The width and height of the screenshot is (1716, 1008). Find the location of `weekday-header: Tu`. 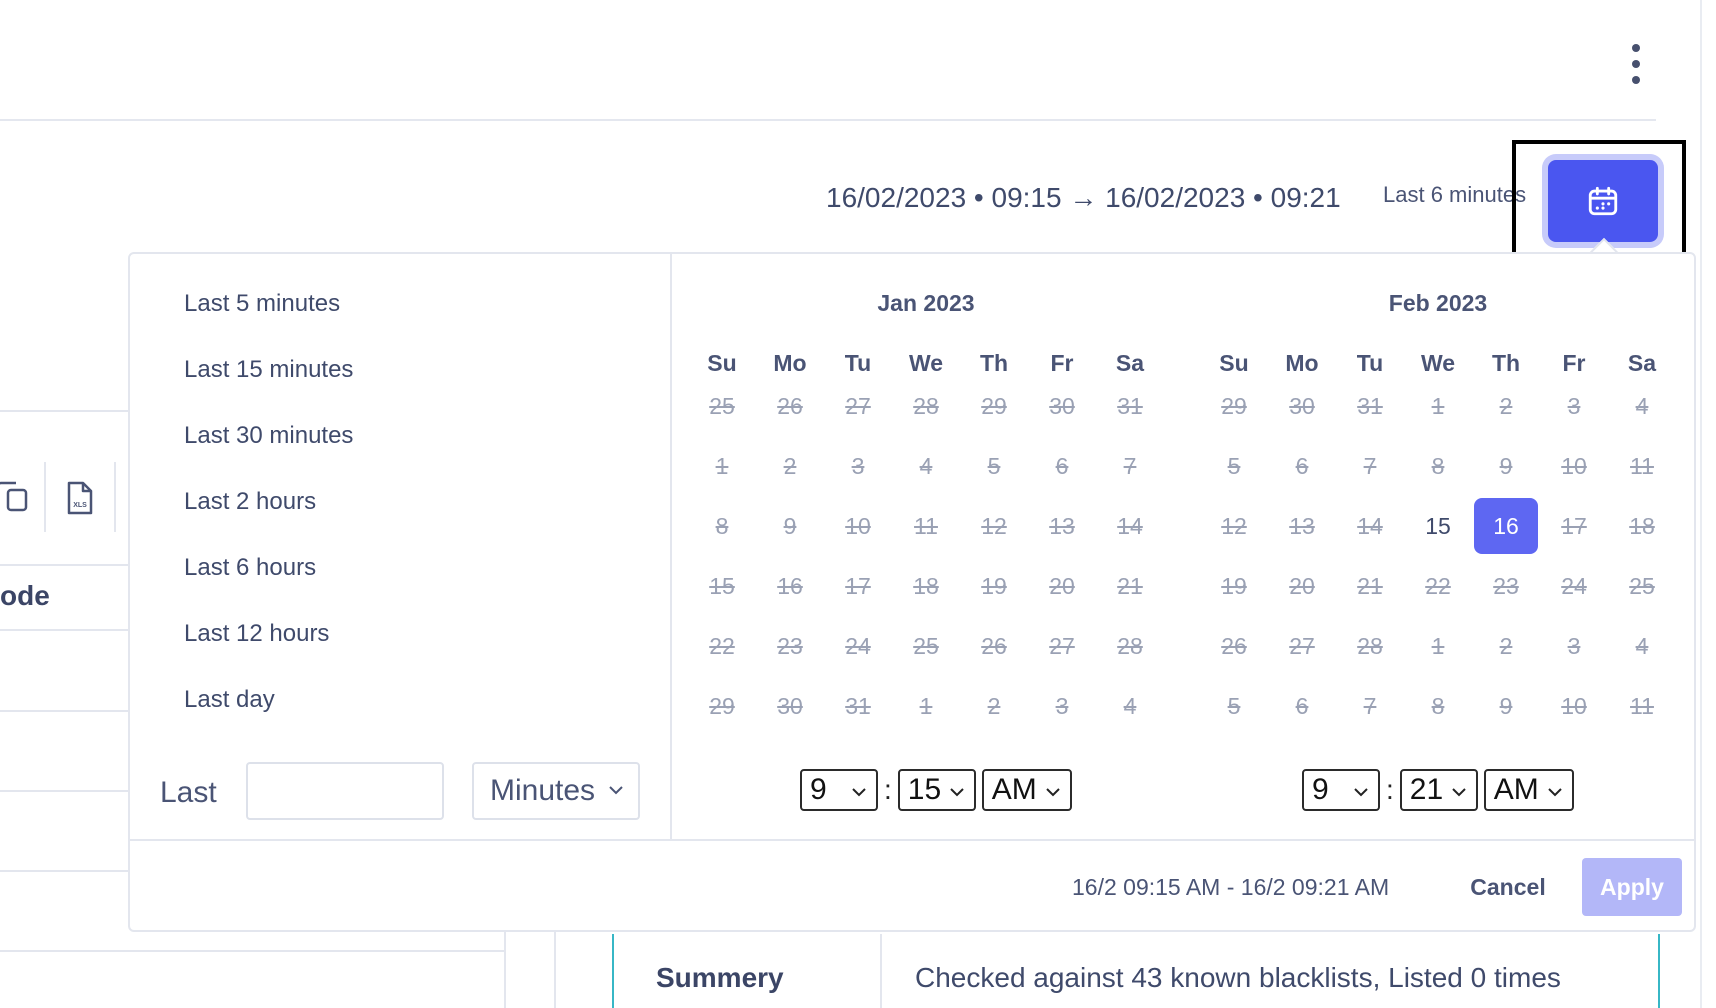

weekday-header: Tu is located at coordinates (858, 363).